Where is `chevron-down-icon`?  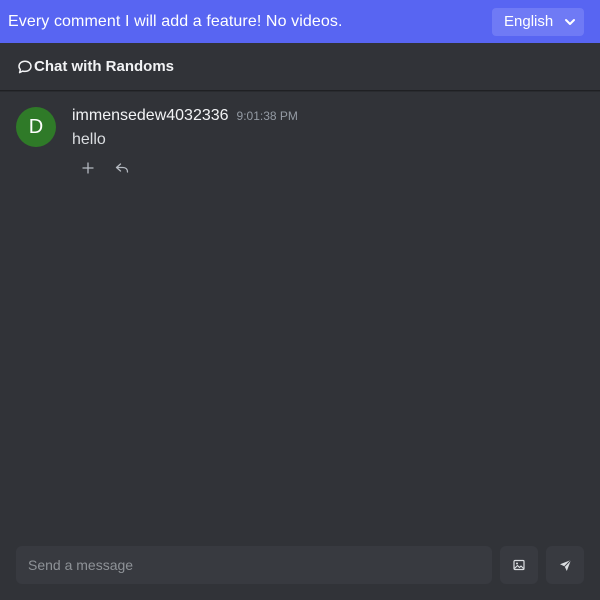
chevron-down-icon is located at coordinates (570, 21).